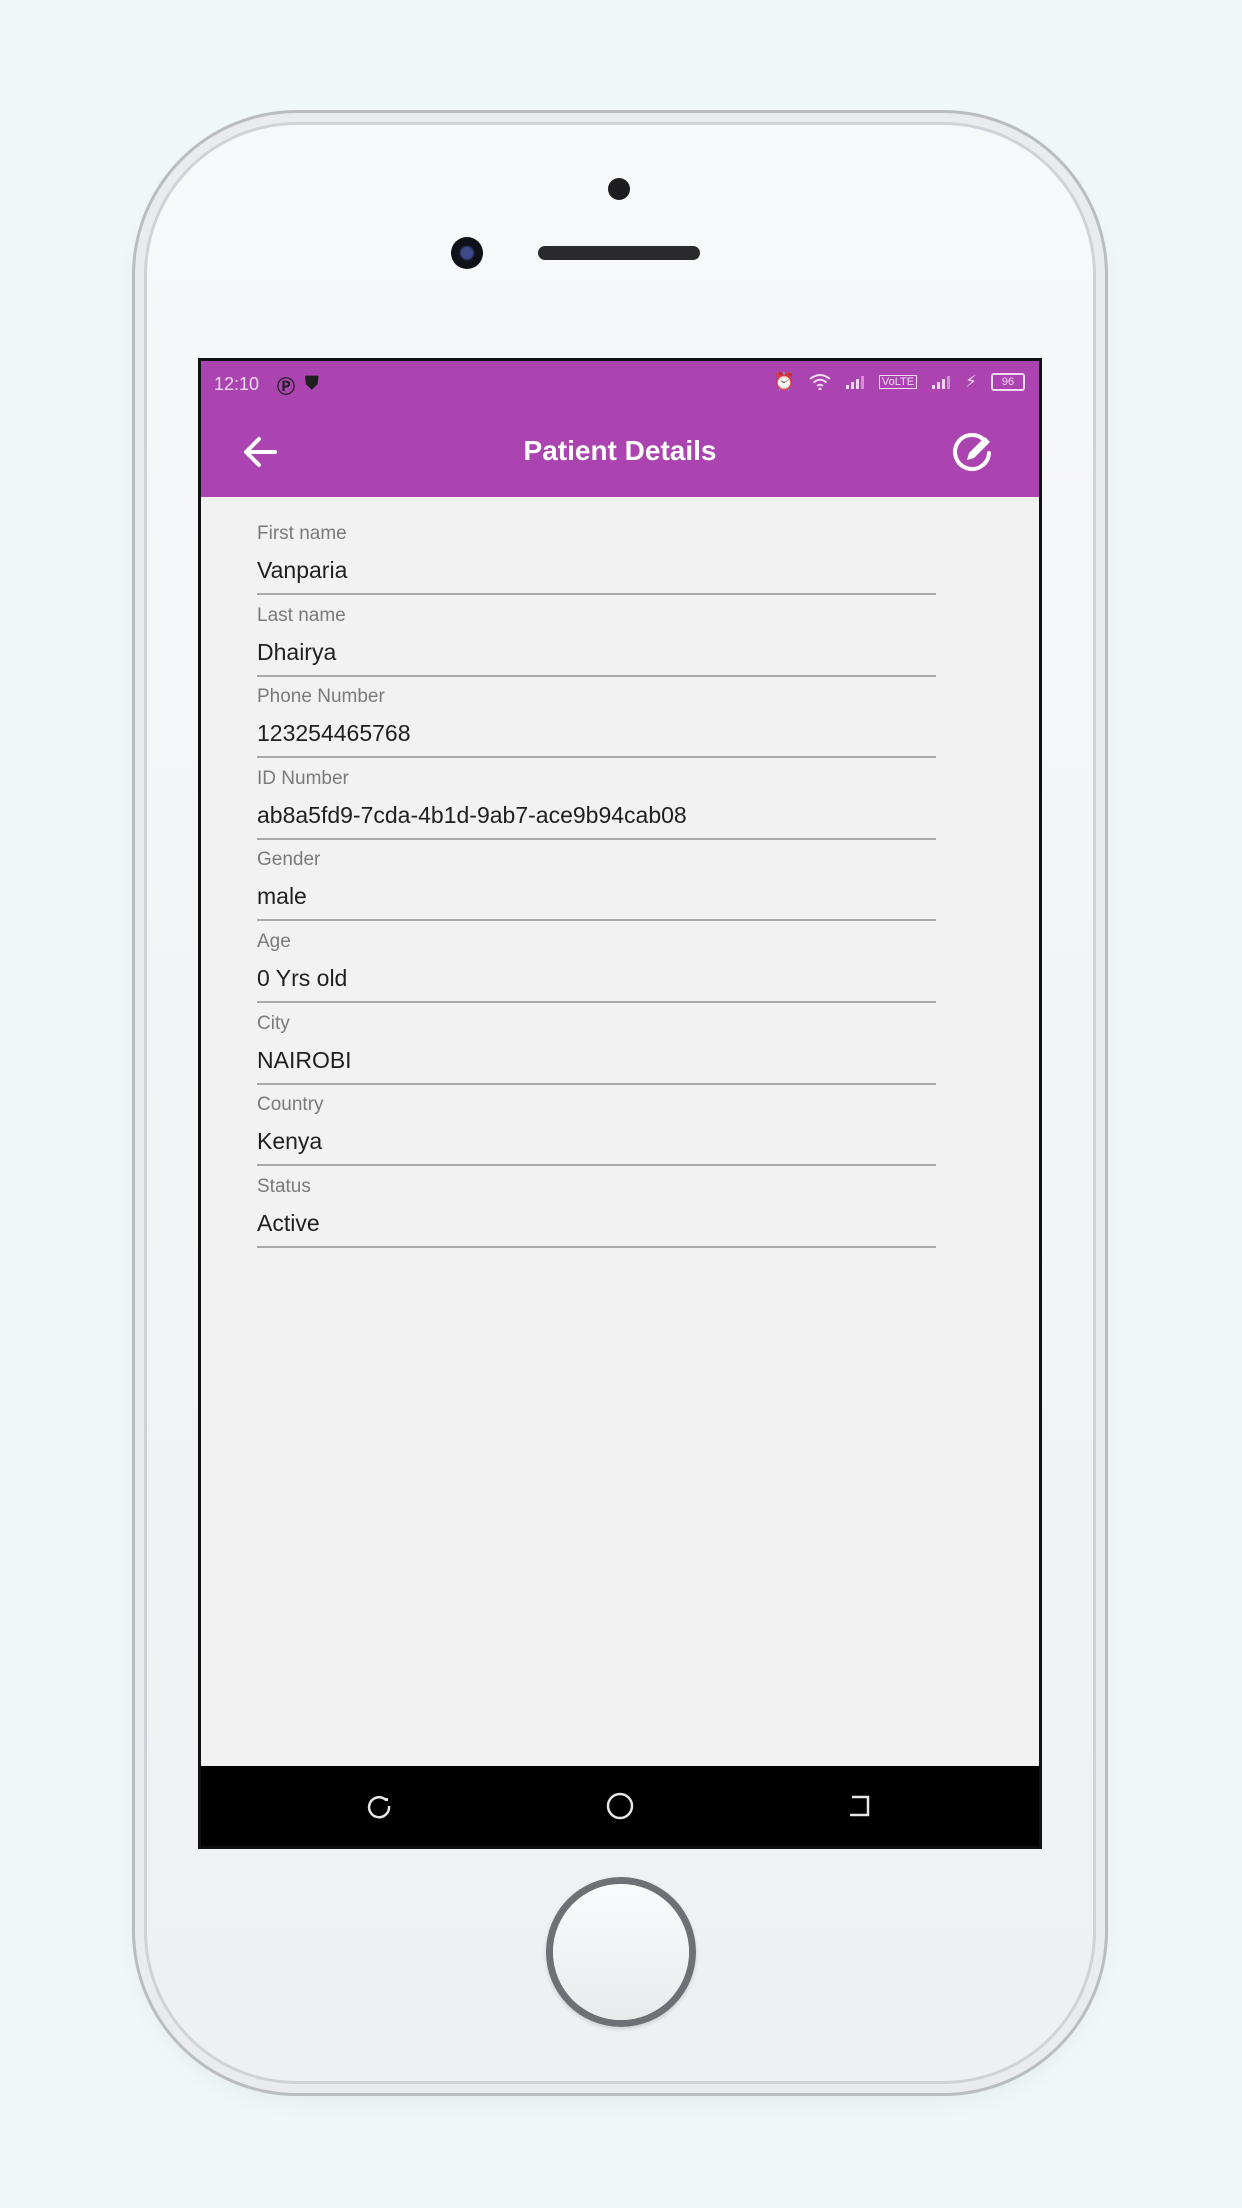 Image resolution: width=1242 pixels, height=2208 pixels. What do you see at coordinates (619, 253) in the screenshot?
I see `earpiece-speaker` at bounding box center [619, 253].